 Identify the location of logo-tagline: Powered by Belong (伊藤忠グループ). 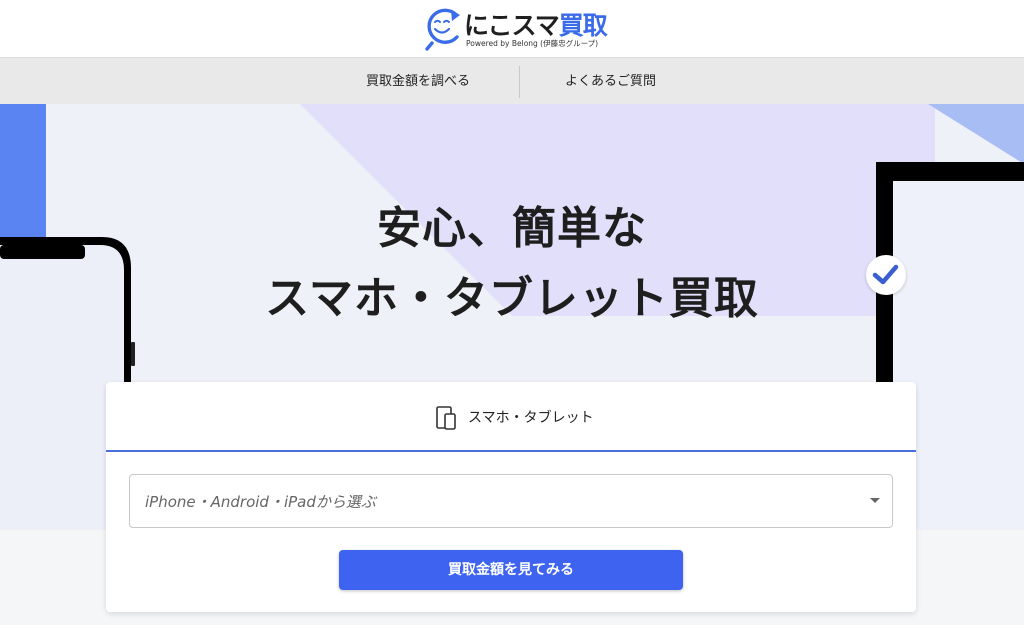
(532, 43).